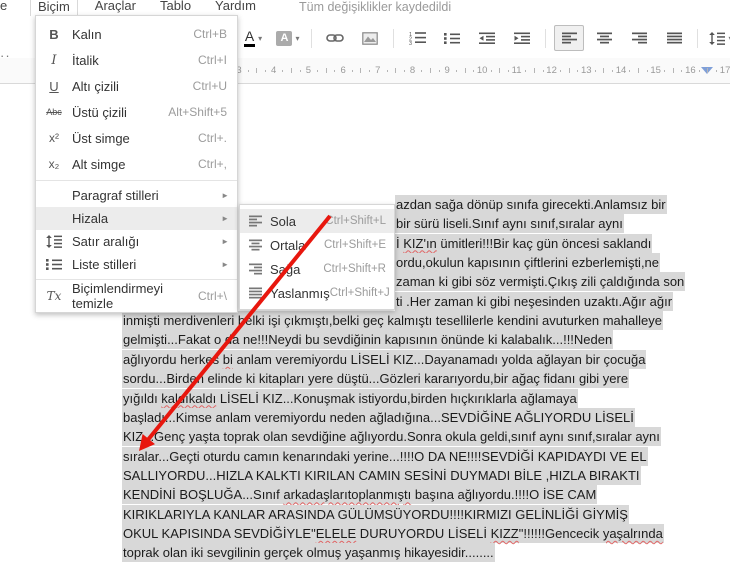 The image size is (730, 577). I want to click on insert-link-button, so click(335, 38).